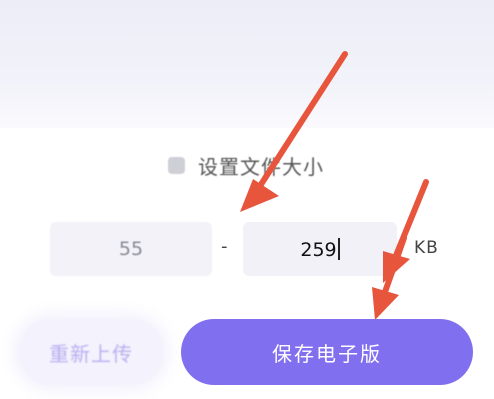 The width and height of the screenshot is (494, 399). I want to click on file-size-label: 设置文件大小, so click(261, 166).